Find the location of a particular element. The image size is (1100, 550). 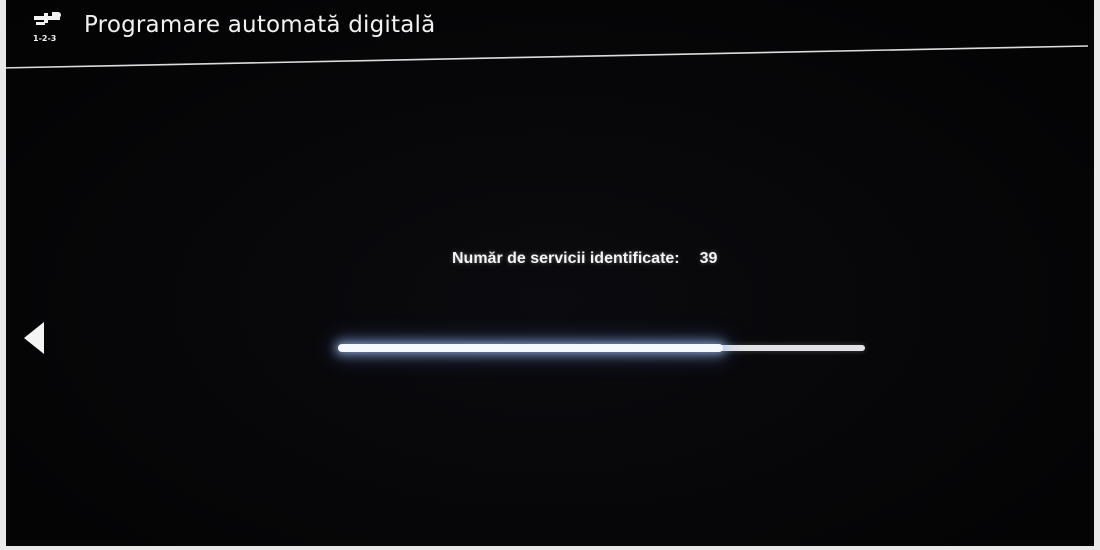

services-found-label: Număr de servicii identificate: is located at coordinates (566, 258).